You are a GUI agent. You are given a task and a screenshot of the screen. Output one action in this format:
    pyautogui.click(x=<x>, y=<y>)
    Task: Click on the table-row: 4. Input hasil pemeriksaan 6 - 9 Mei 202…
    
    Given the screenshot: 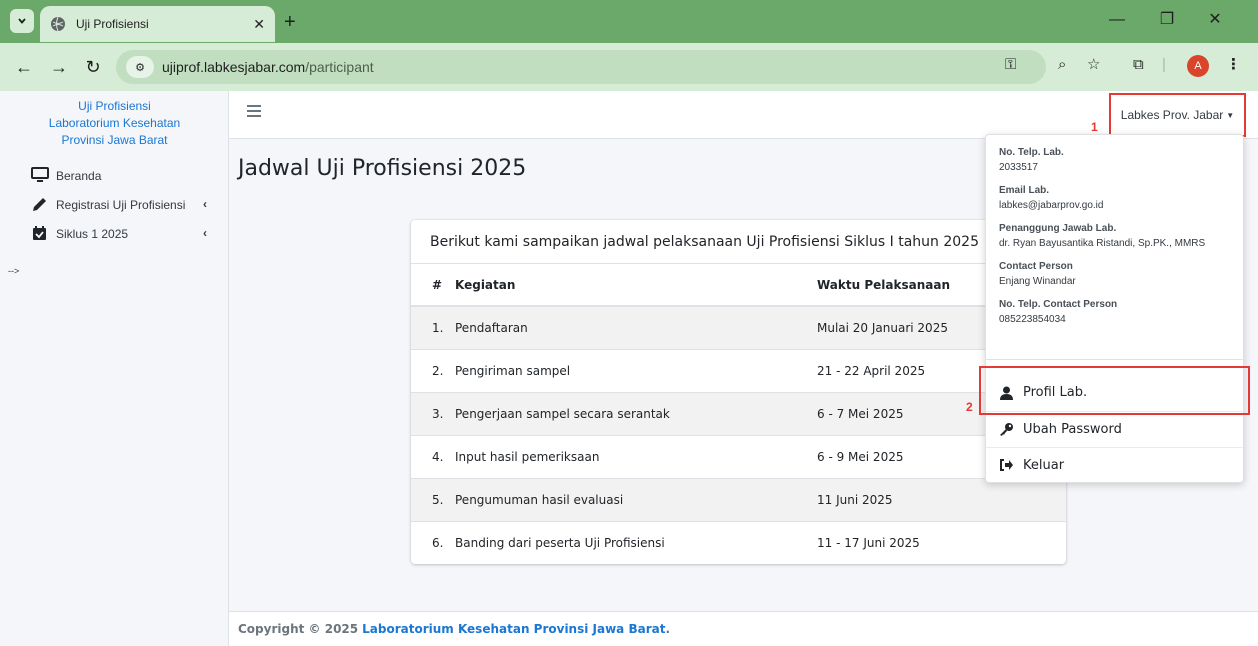 What is the action you would take?
    pyautogui.click(x=738, y=456)
    